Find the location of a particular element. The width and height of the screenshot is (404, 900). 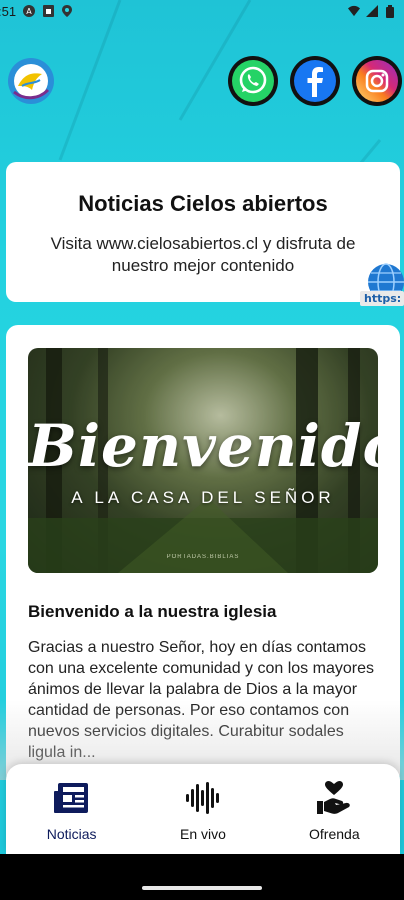

status-time: :51 is located at coordinates (8, 11).